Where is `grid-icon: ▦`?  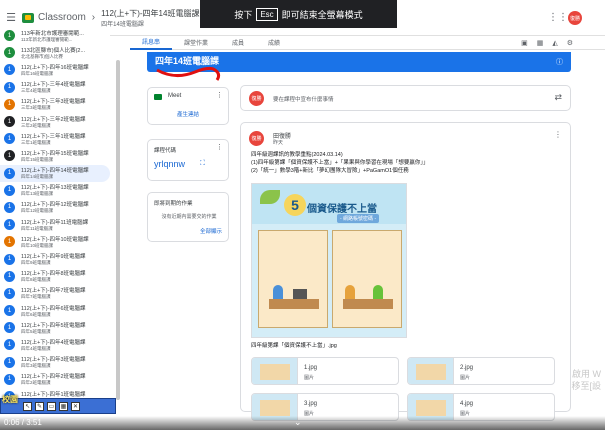 grid-icon: ▦ is located at coordinates (63, 406).